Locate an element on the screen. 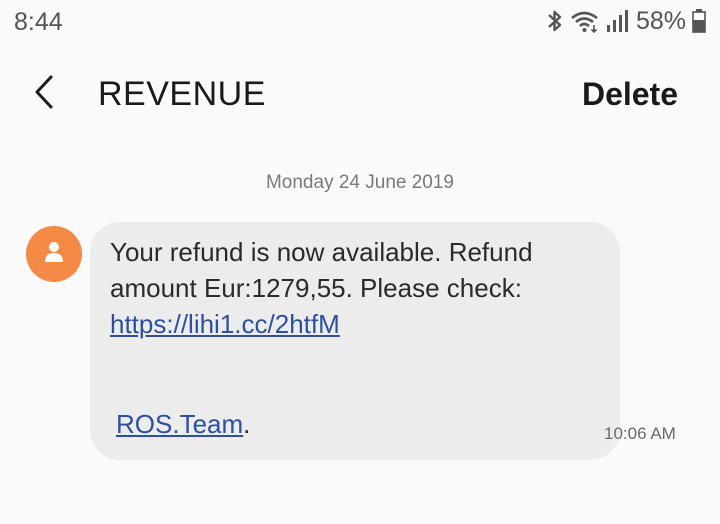 The width and height of the screenshot is (720, 524). signature: ROS.Team. is located at coordinates (183, 424).